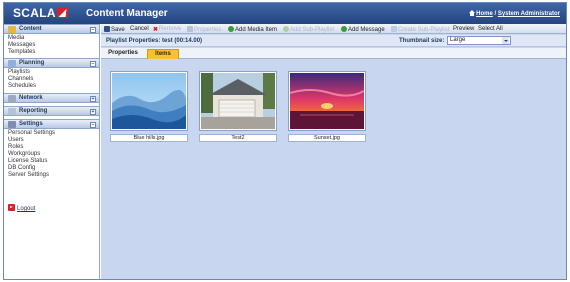 This screenshot has width=570, height=282. I want to click on add-media-button: Add Media Item, so click(253, 29).